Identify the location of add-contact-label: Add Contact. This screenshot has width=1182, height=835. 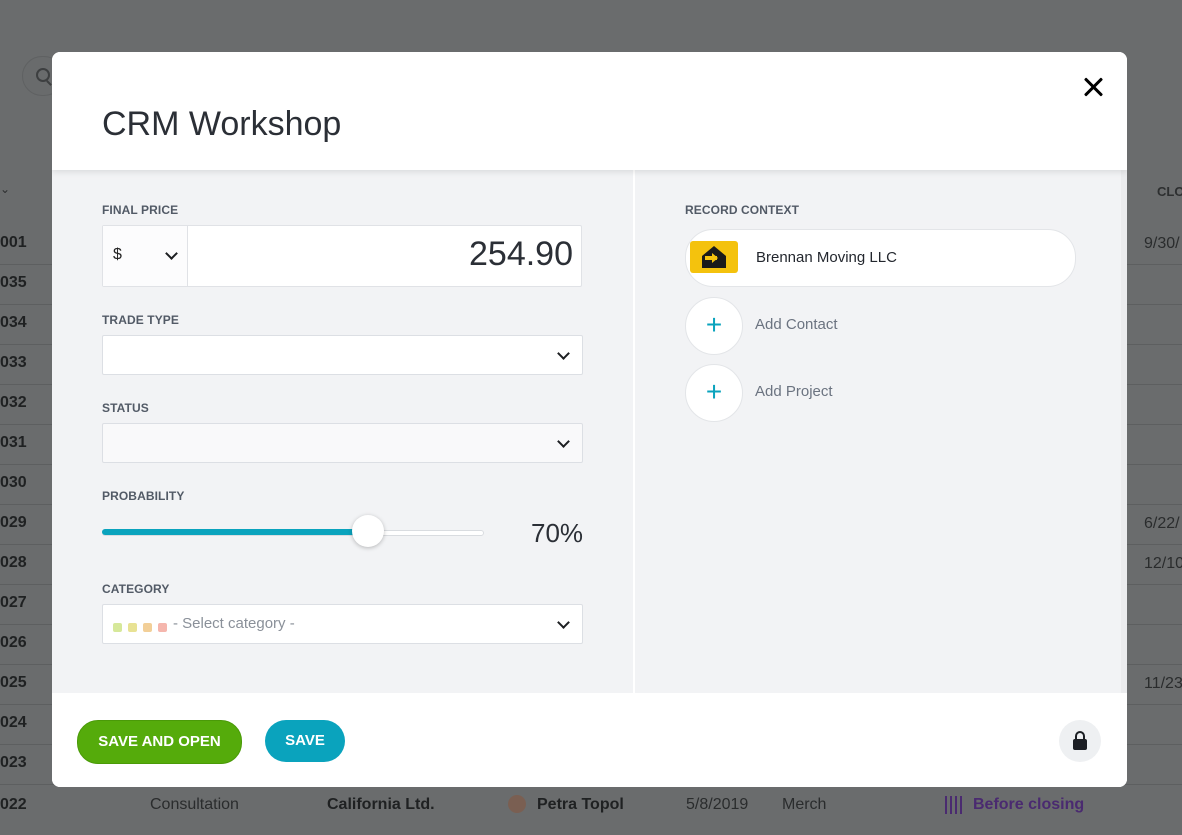
(796, 324).